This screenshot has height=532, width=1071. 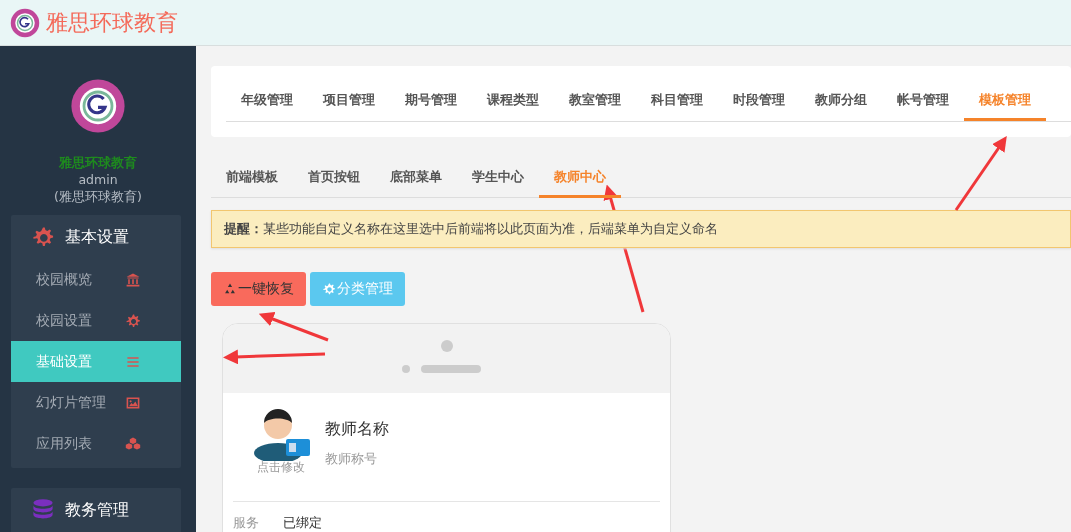 What do you see at coordinates (351, 459) in the screenshot?
I see `teacher-title: 教师称号` at bounding box center [351, 459].